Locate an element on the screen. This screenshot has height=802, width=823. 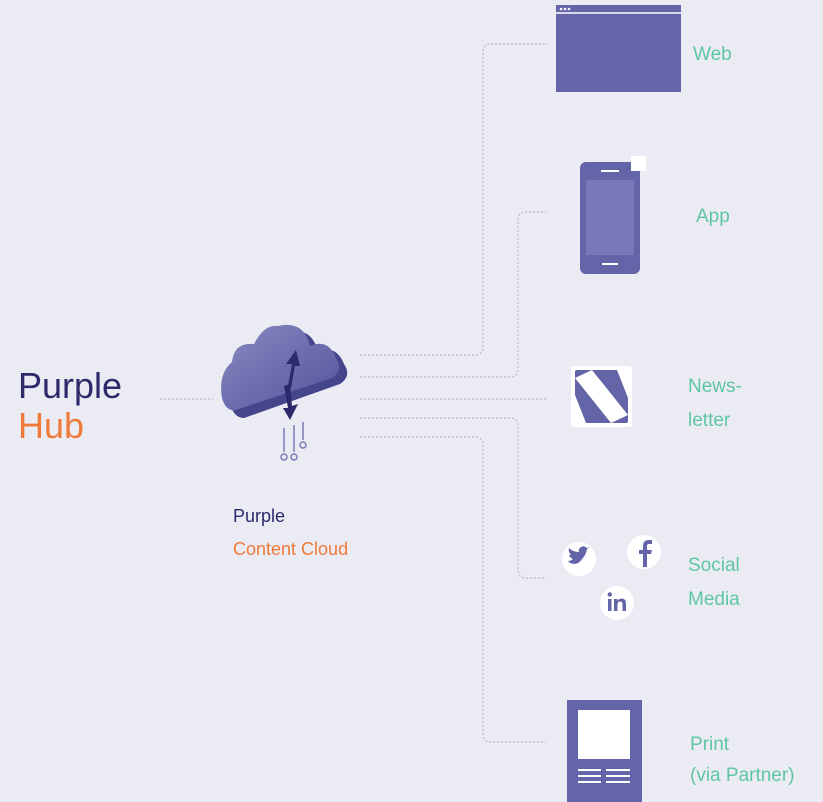
twitter-icon is located at coordinates (579, 559).